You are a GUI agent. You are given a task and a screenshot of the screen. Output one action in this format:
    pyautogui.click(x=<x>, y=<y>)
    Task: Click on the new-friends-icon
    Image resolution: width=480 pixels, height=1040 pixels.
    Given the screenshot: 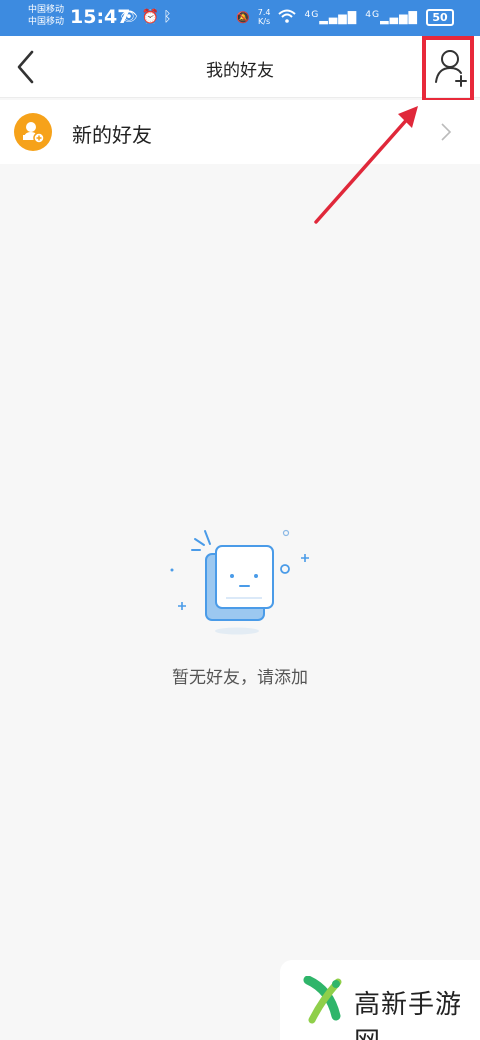 What is the action you would take?
    pyautogui.click(x=33, y=132)
    